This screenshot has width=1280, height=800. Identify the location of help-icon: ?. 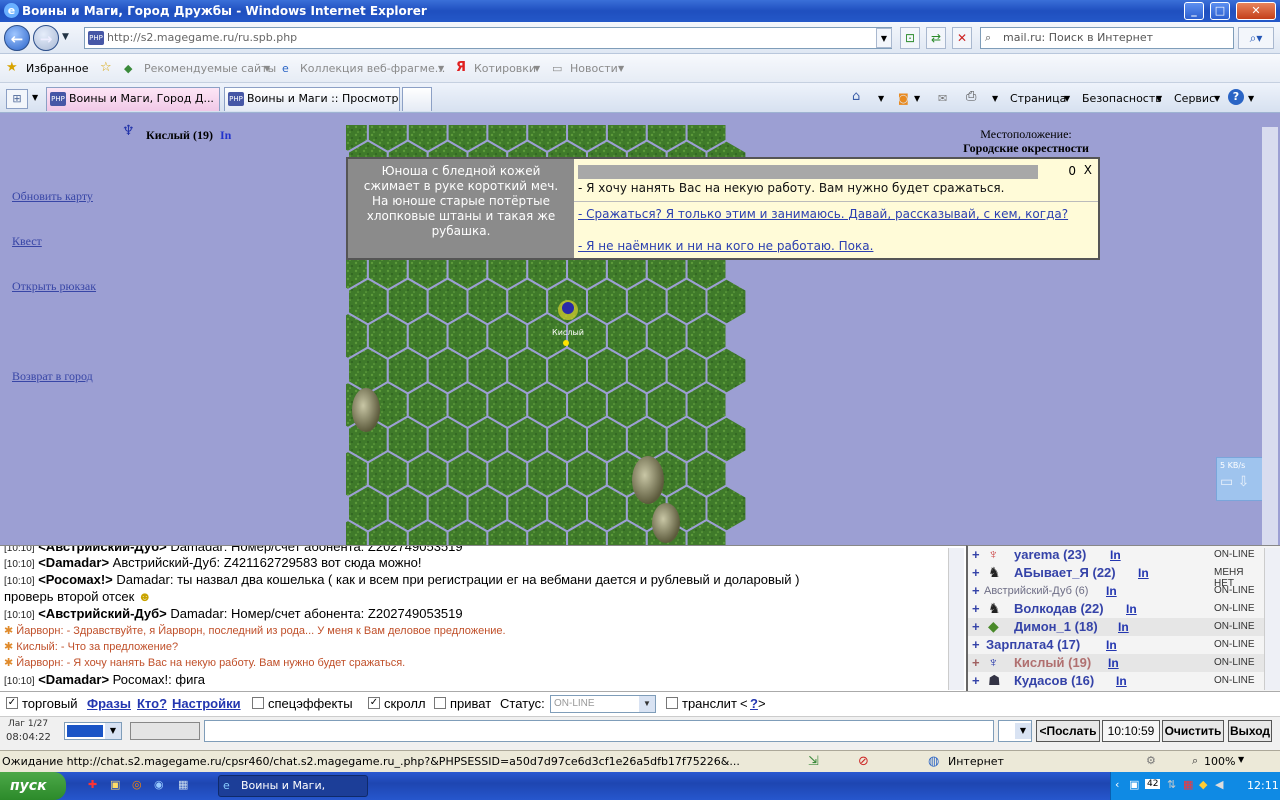
(1236, 97).